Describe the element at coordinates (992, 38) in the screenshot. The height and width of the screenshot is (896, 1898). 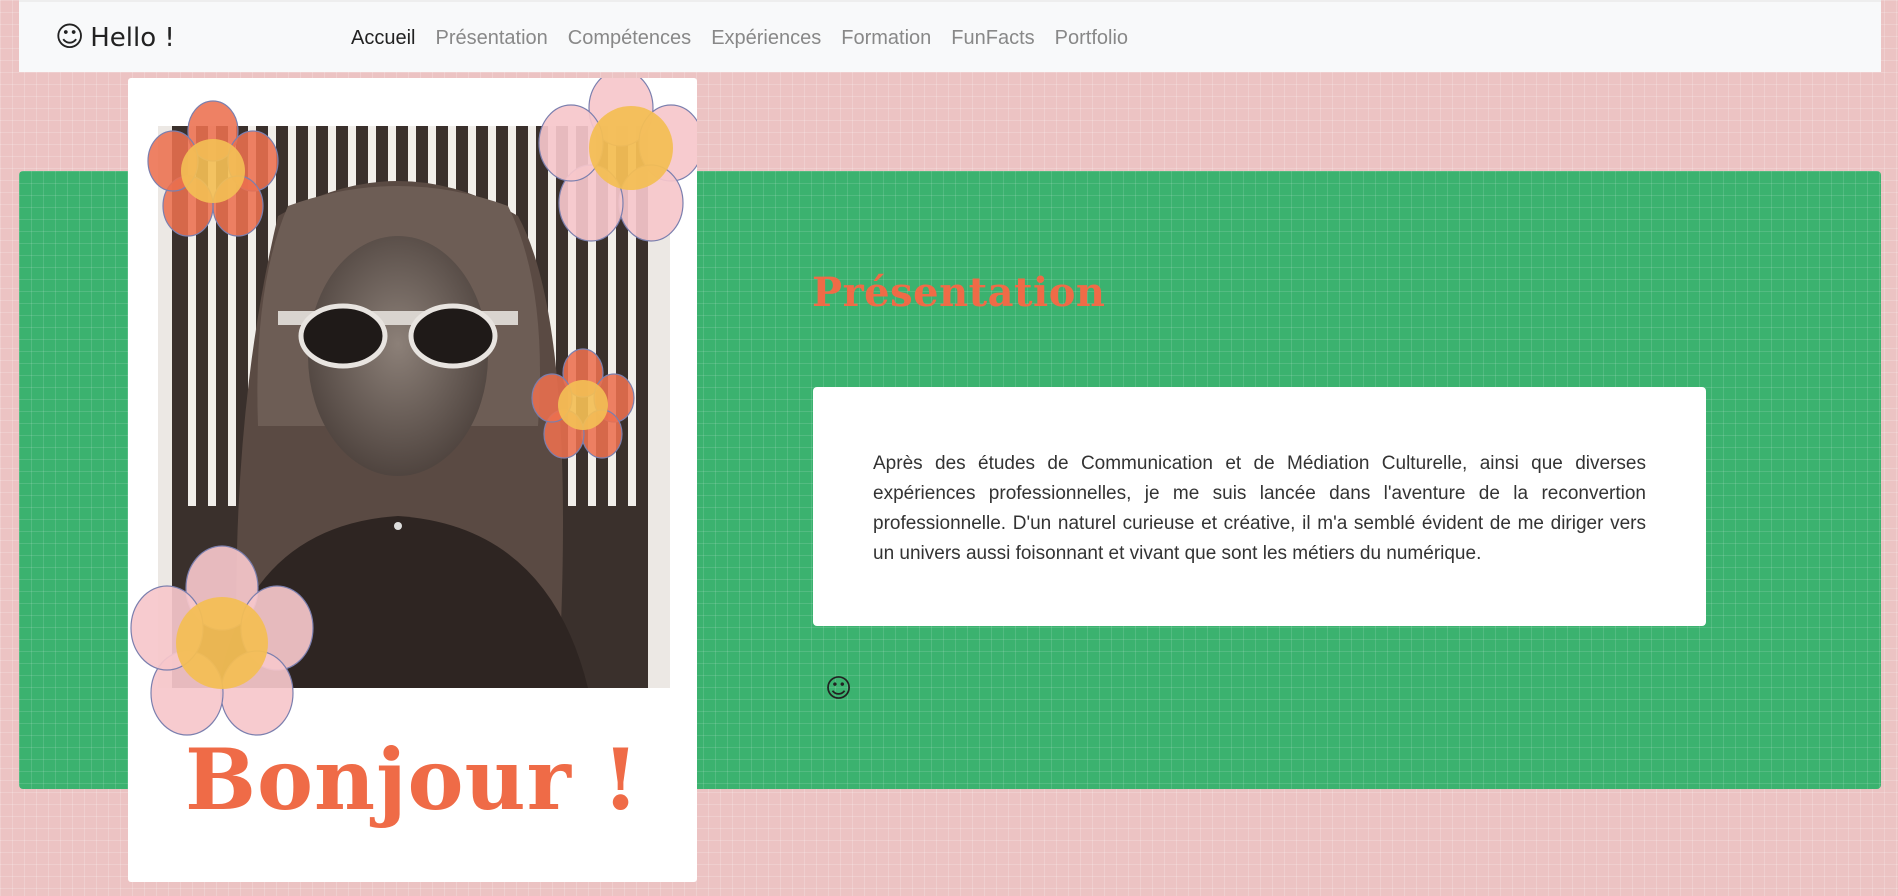
I see `nav-link-funfacts: FunFacts` at that location.